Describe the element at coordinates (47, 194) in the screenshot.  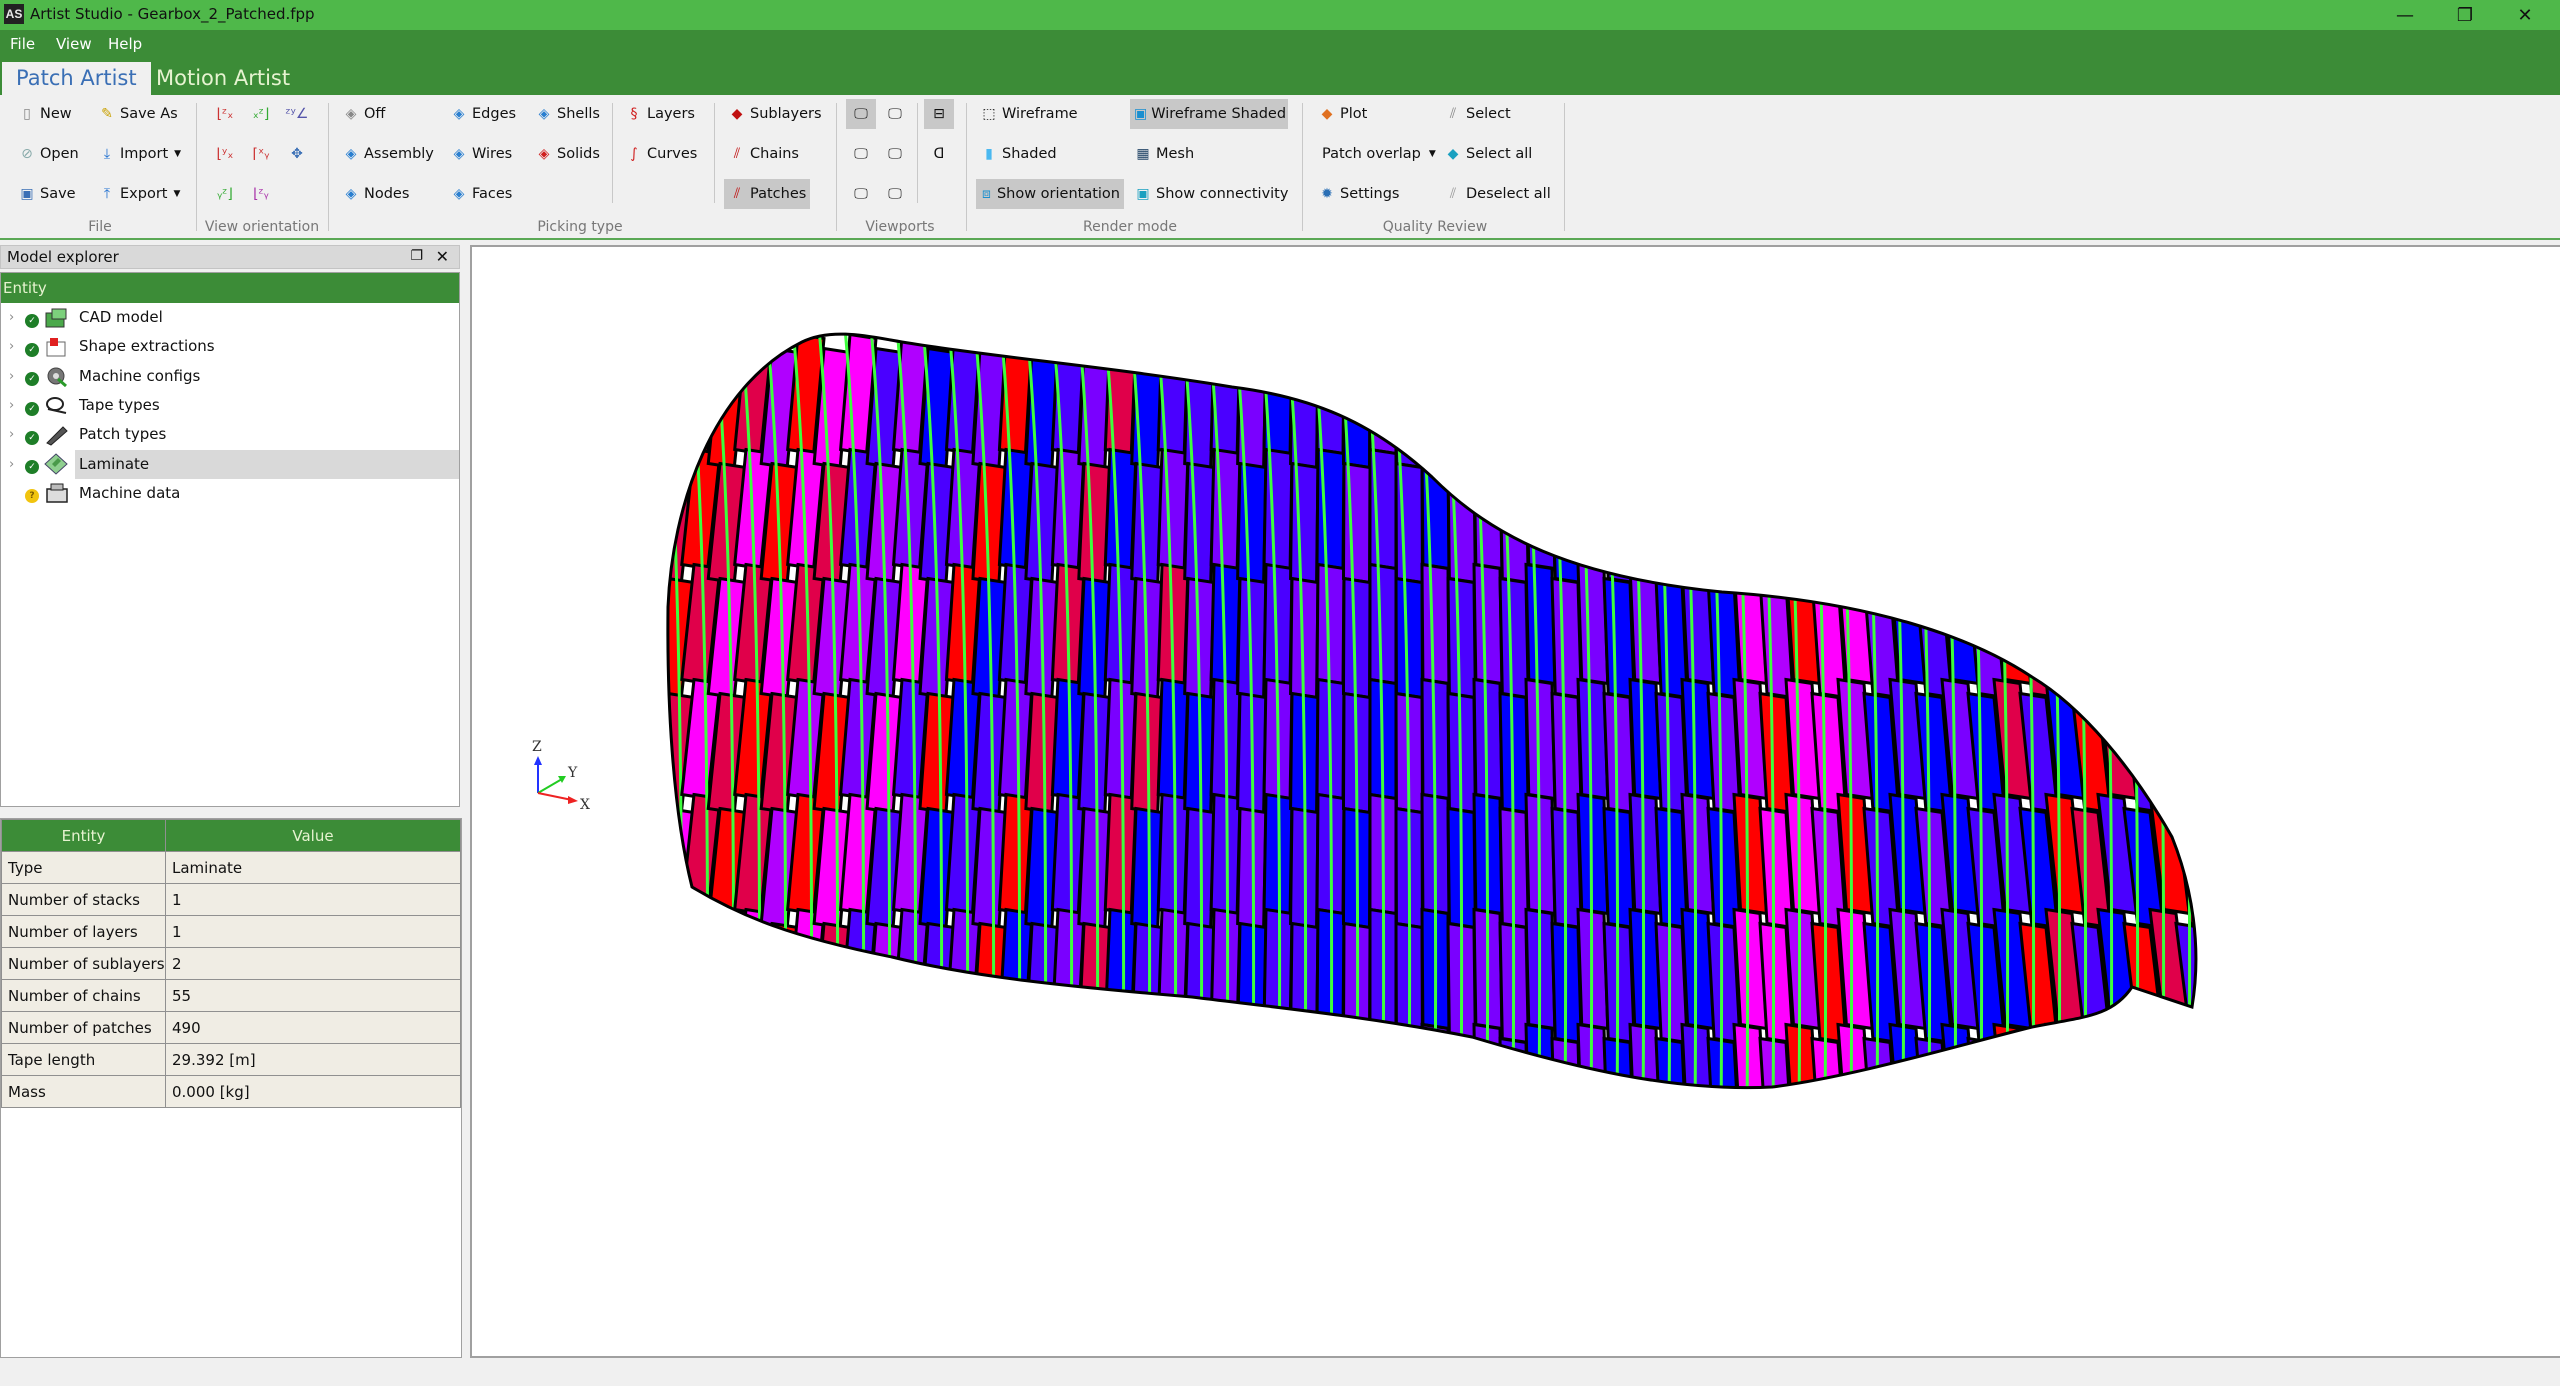
I see `save-button: ▣ Save` at that location.